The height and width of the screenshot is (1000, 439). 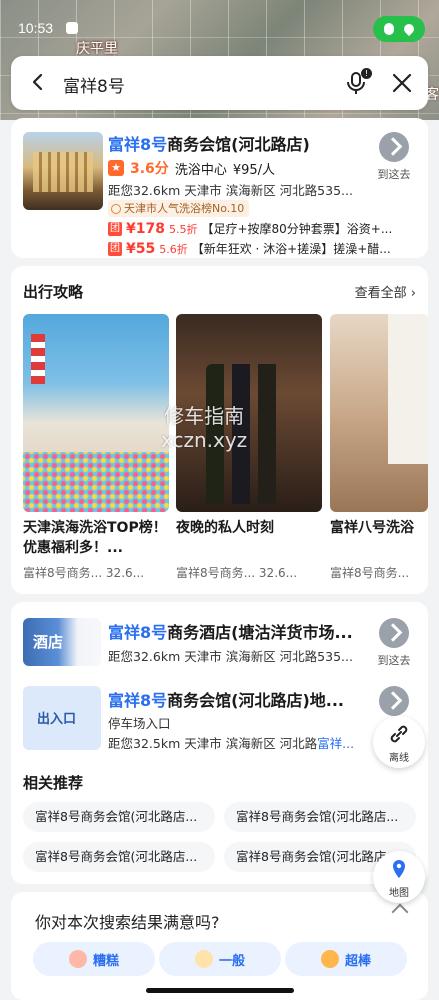 I want to click on link-icon, so click(x=399, y=734).